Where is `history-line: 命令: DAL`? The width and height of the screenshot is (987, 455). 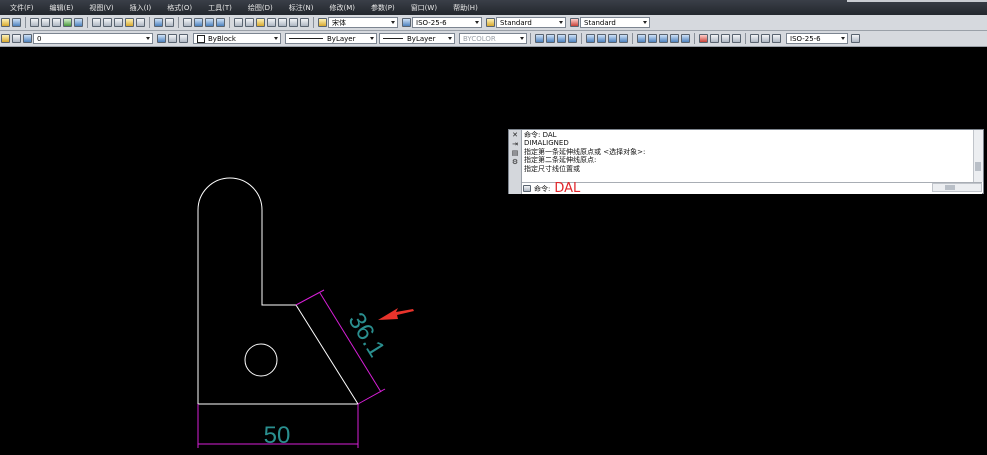 history-line: 命令: DAL is located at coordinates (540, 135).